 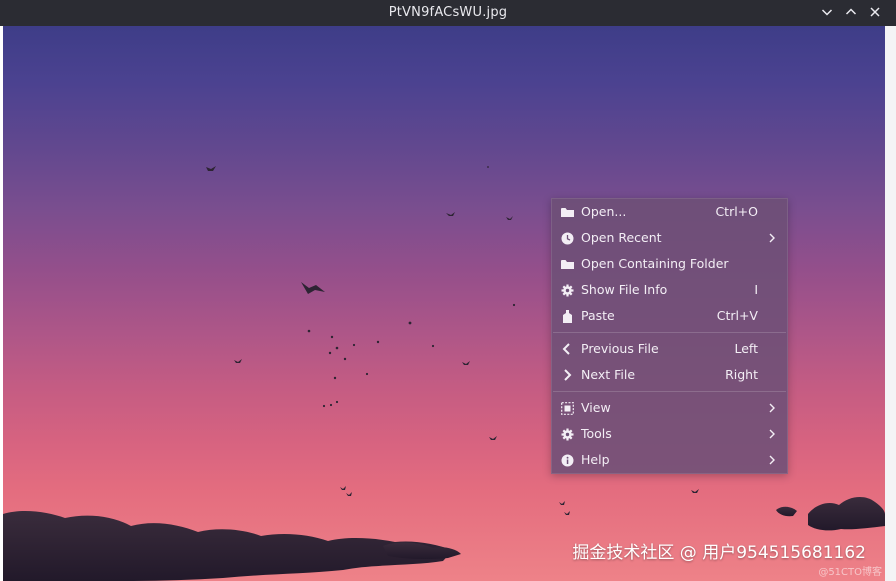 I want to click on menu-item-next-file: Next File Right, so click(x=669, y=375).